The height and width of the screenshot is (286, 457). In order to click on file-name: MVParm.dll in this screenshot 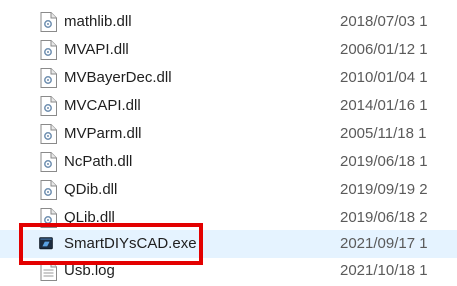, I will do `click(103, 133)`.